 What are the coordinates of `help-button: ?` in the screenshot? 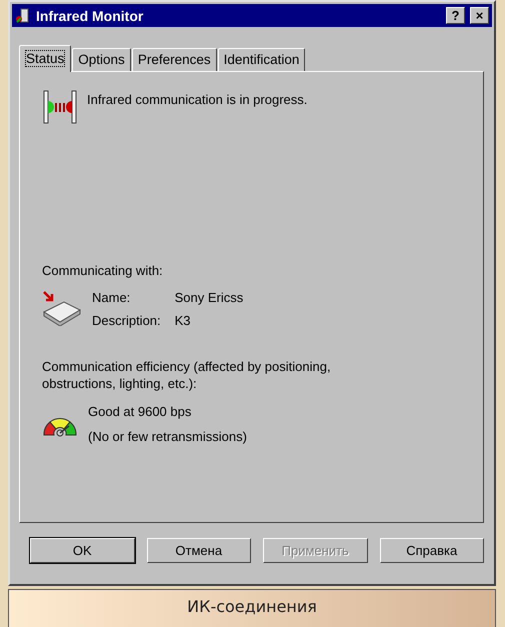 It's located at (455, 15).